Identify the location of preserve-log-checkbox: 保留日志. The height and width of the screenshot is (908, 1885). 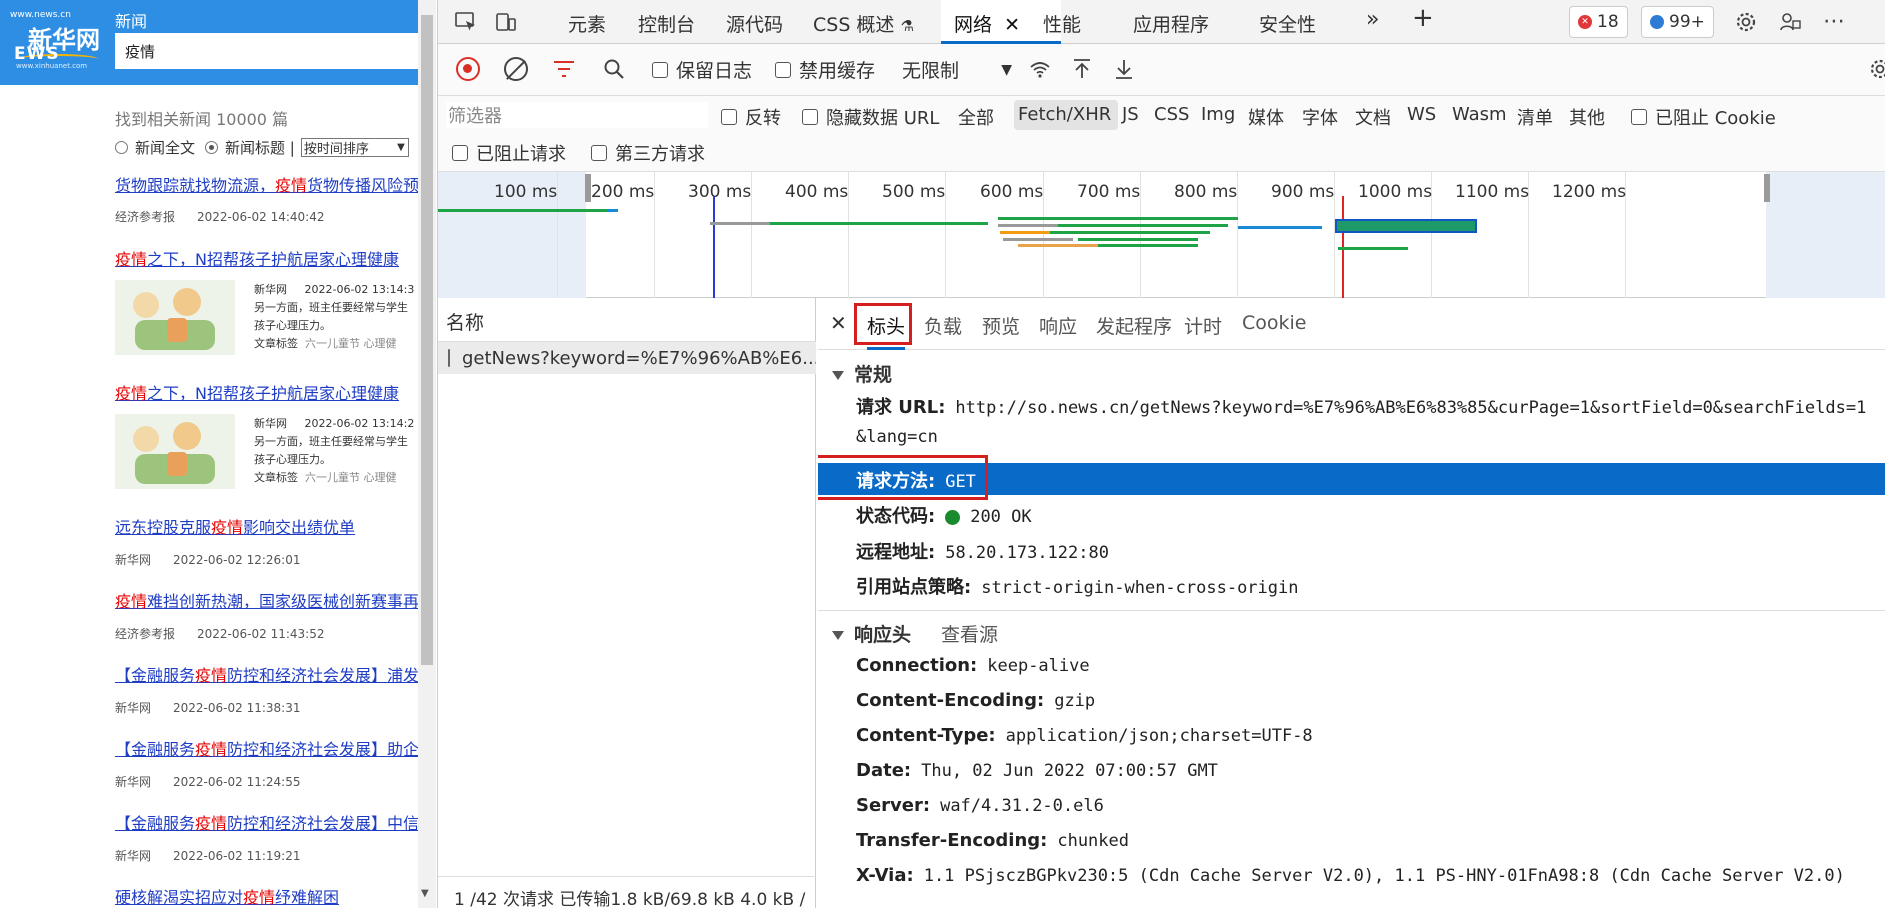
(702, 69).